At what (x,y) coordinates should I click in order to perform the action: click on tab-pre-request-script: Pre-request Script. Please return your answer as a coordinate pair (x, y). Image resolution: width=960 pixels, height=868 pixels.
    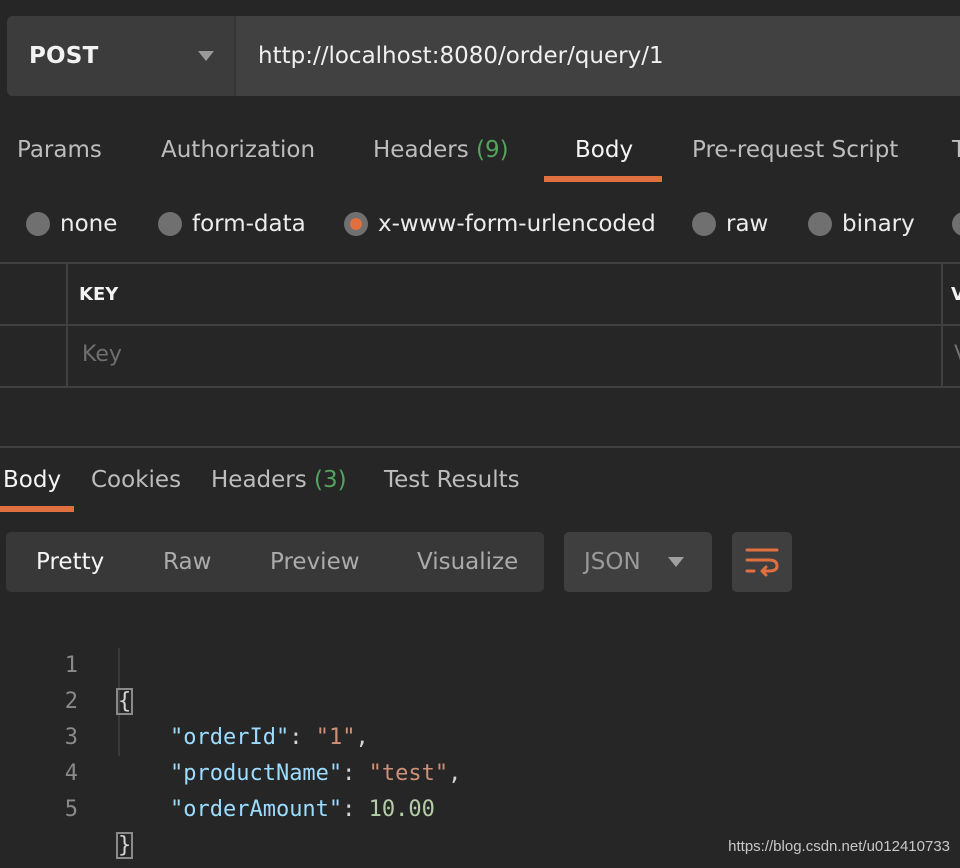
    Looking at the image, I should click on (795, 155).